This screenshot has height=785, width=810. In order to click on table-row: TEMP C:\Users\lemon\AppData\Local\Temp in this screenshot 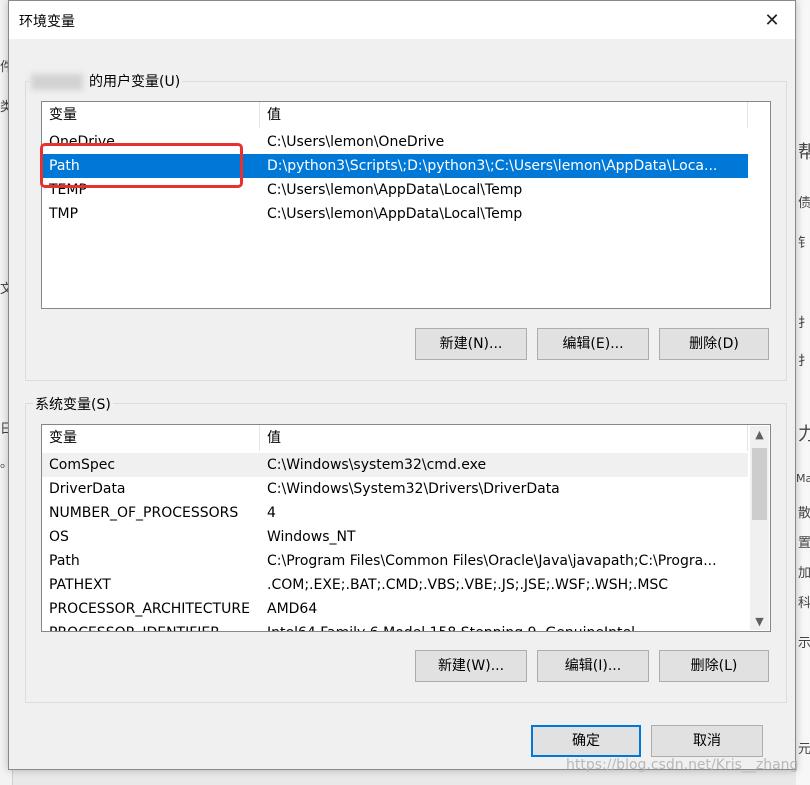, I will do `click(395, 190)`.